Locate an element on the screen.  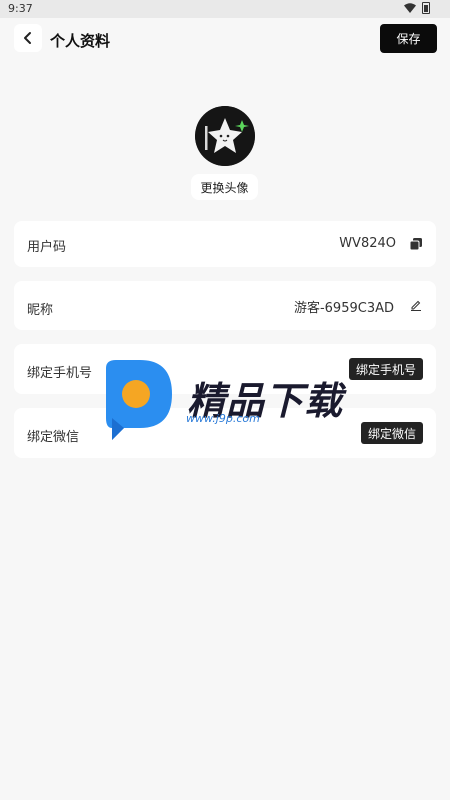
wifi-icon is located at coordinates (410, 8).